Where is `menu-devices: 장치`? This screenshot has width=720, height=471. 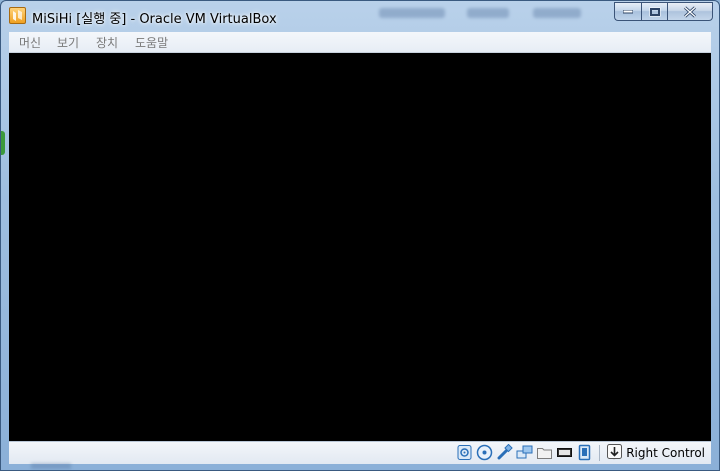
menu-devices: 장치 is located at coordinates (107, 42).